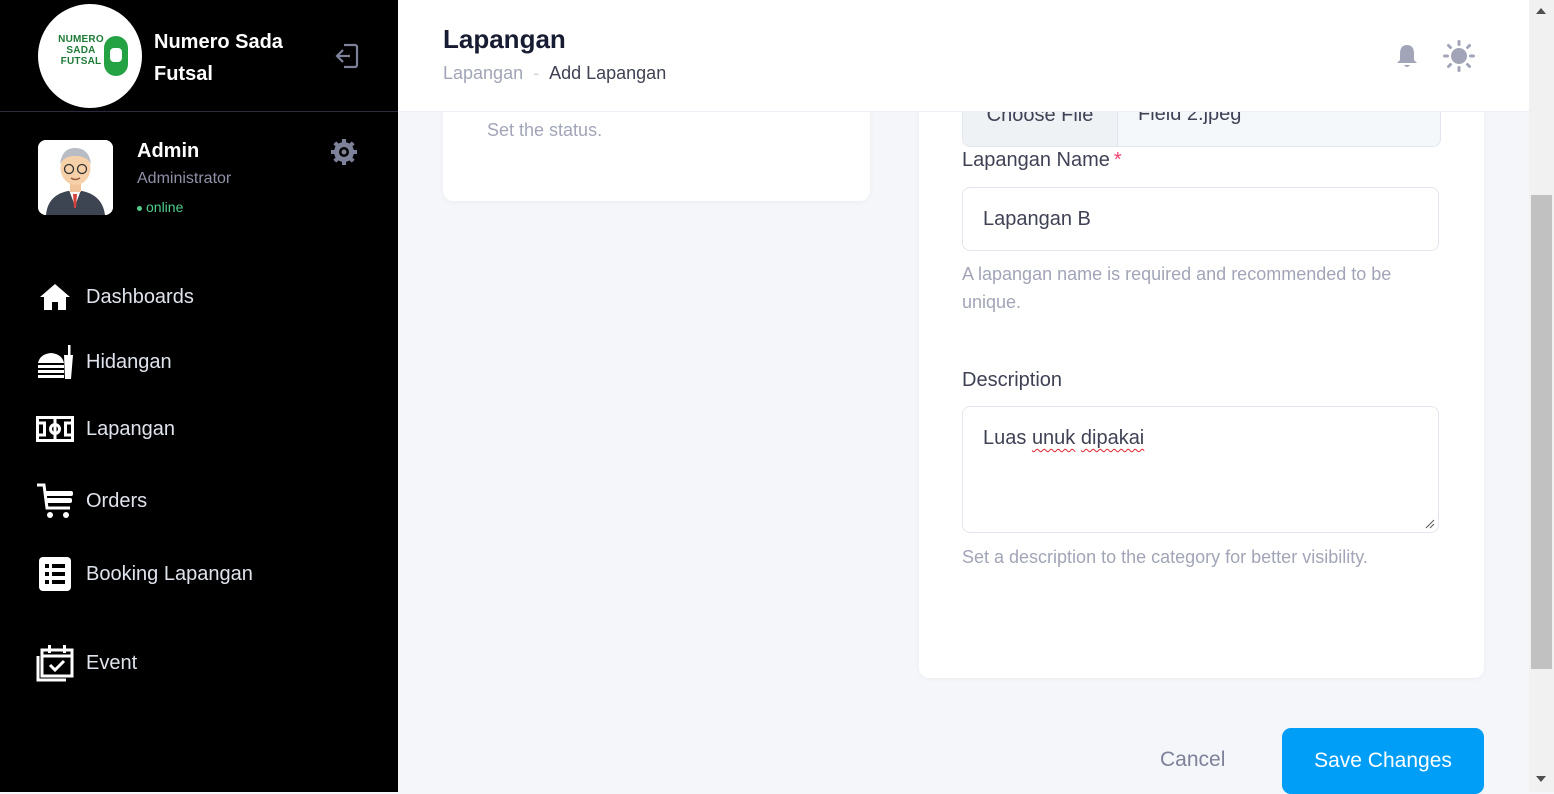 The width and height of the screenshot is (1554, 794). I want to click on sidebar-item-lapangan: Lapangan, so click(105, 429).